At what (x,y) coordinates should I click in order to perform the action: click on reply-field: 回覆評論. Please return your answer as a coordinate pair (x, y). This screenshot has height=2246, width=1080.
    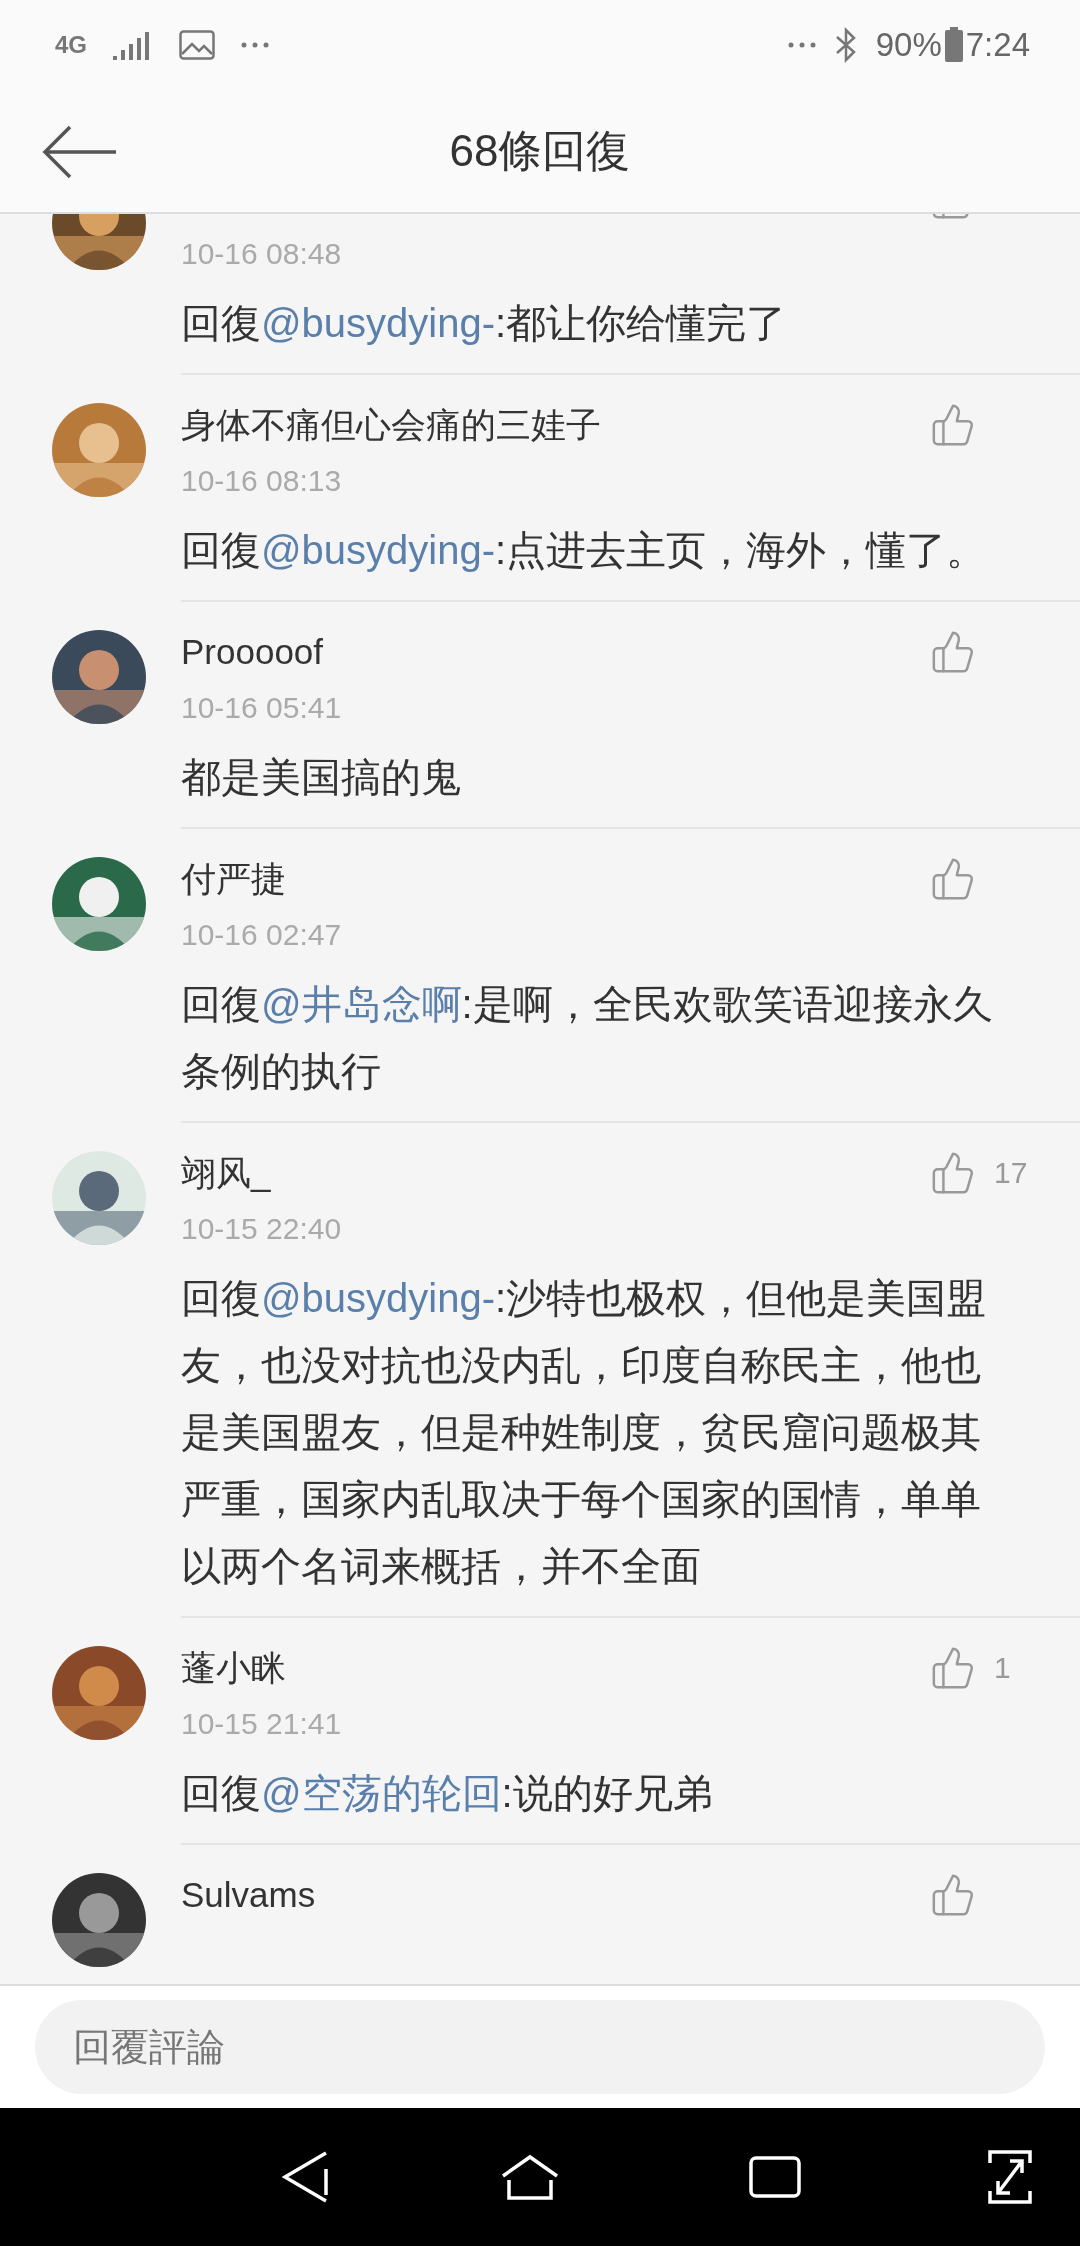
    Looking at the image, I should click on (540, 2047).